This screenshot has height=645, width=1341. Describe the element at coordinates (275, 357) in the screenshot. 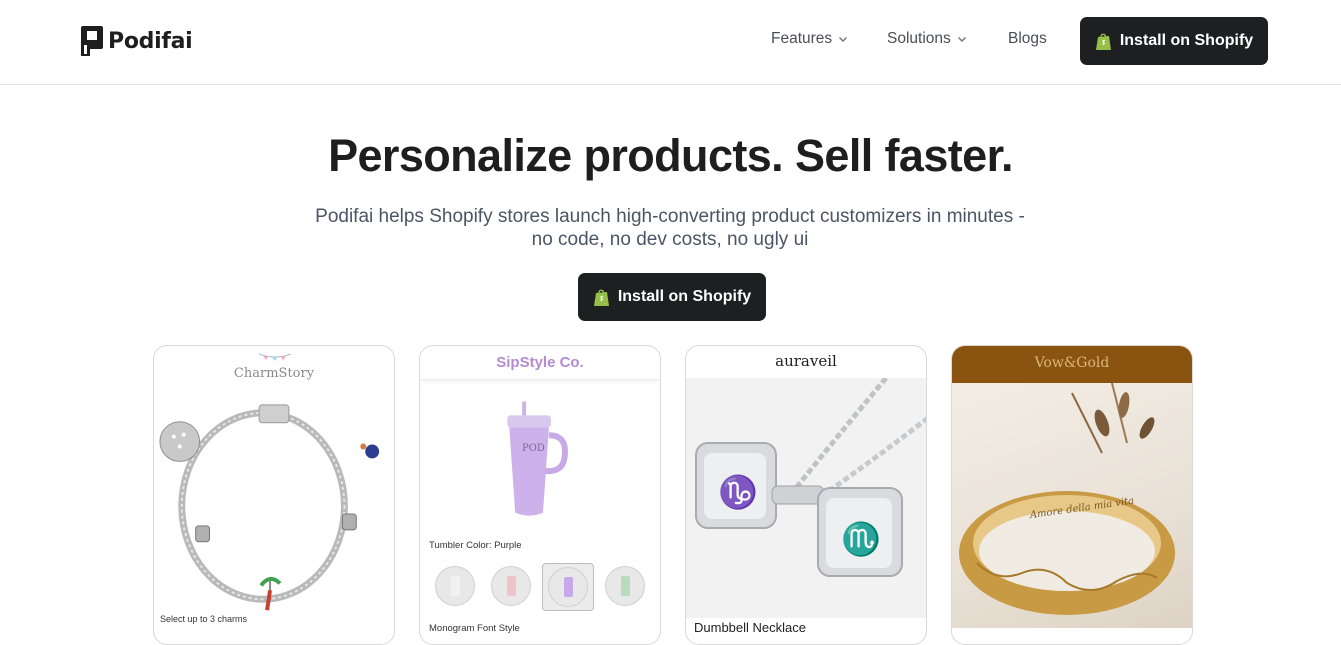

I see `bunting-icon` at that location.